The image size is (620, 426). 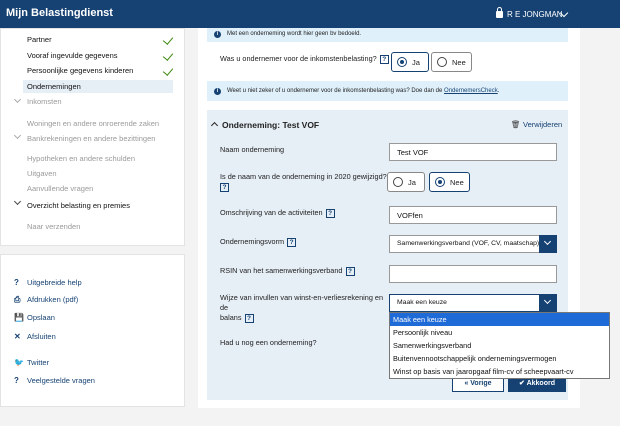 What do you see at coordinates (252, 149) in the screenshot?
I see `naam-label: Naam onderneming` at bounding box center [252, 149].